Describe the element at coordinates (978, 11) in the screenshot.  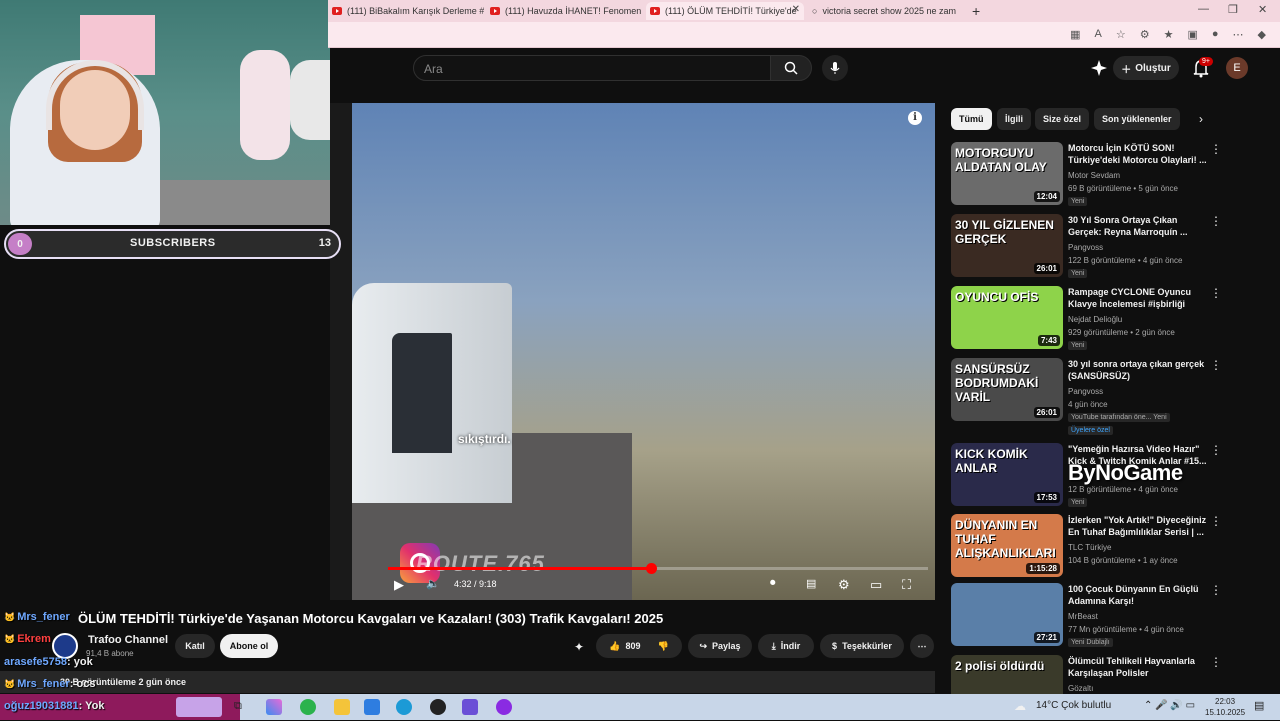
I see `new-tab-button: +` at that location.